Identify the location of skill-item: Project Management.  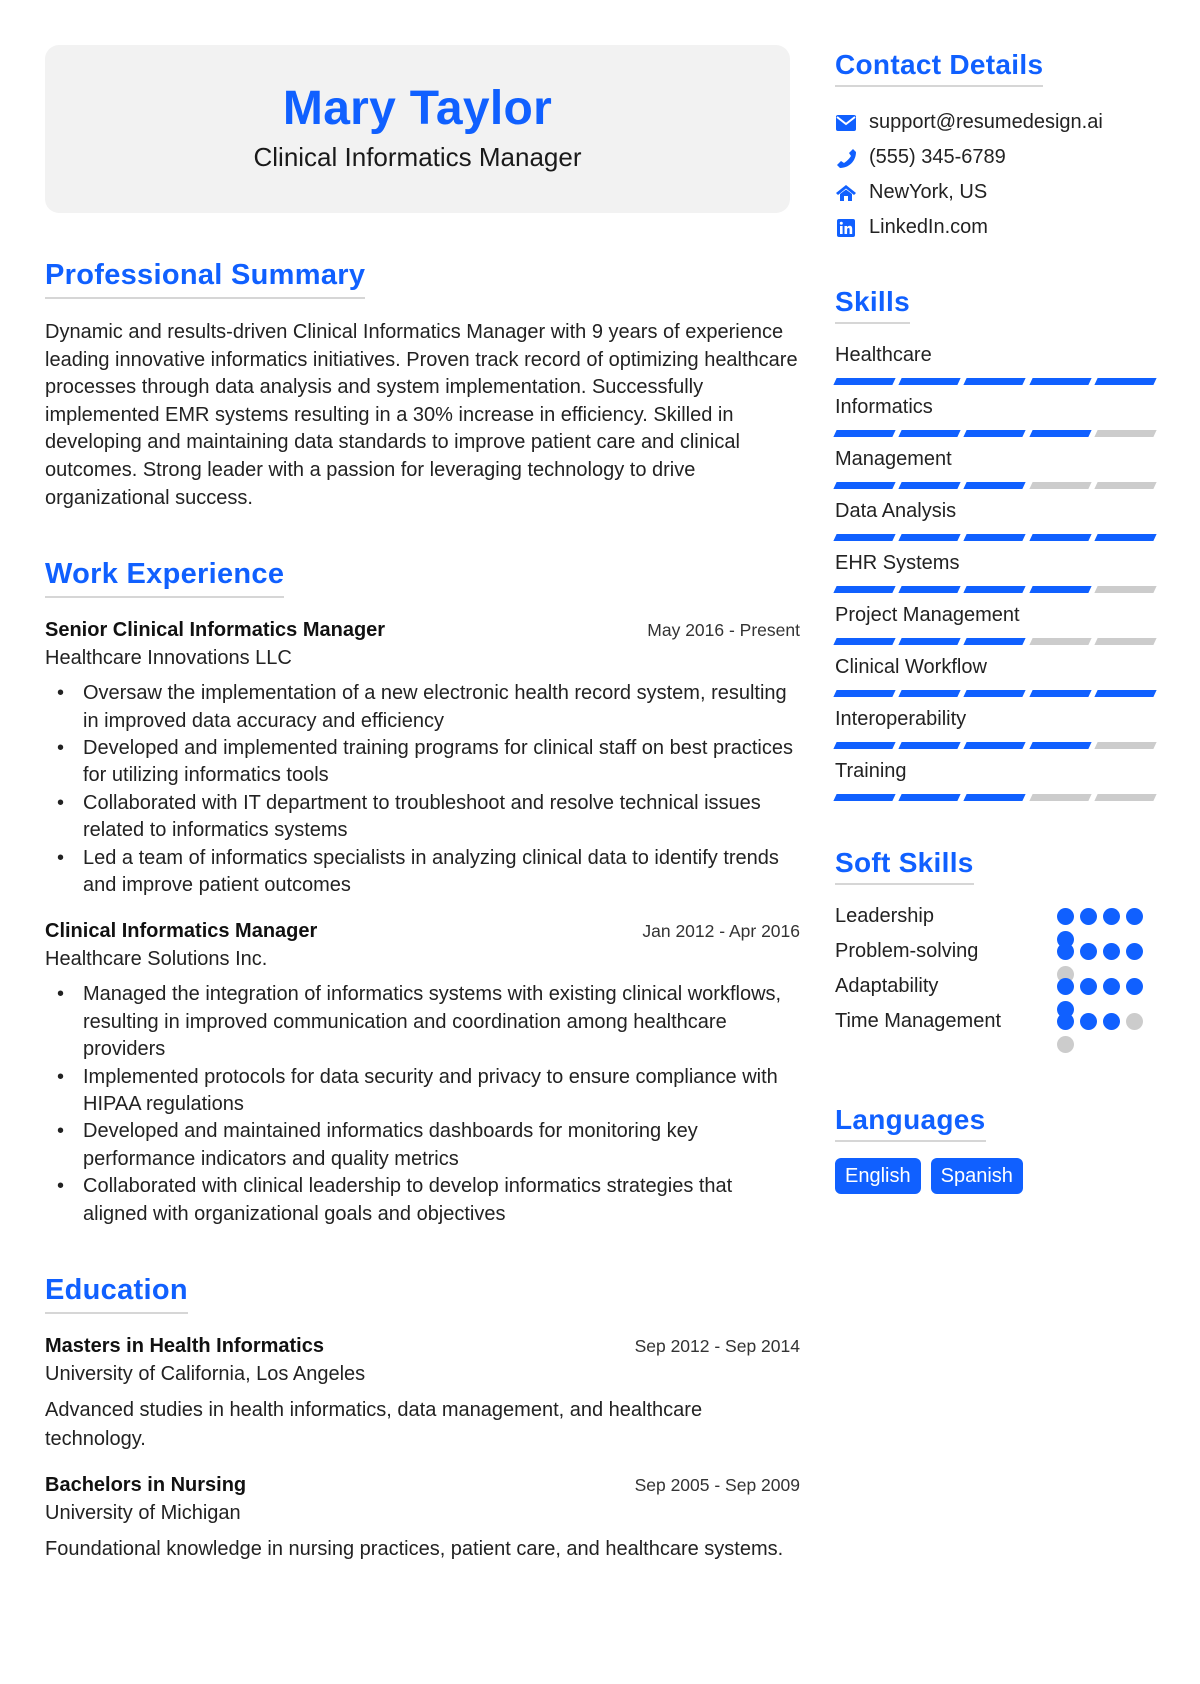
(995, 624).